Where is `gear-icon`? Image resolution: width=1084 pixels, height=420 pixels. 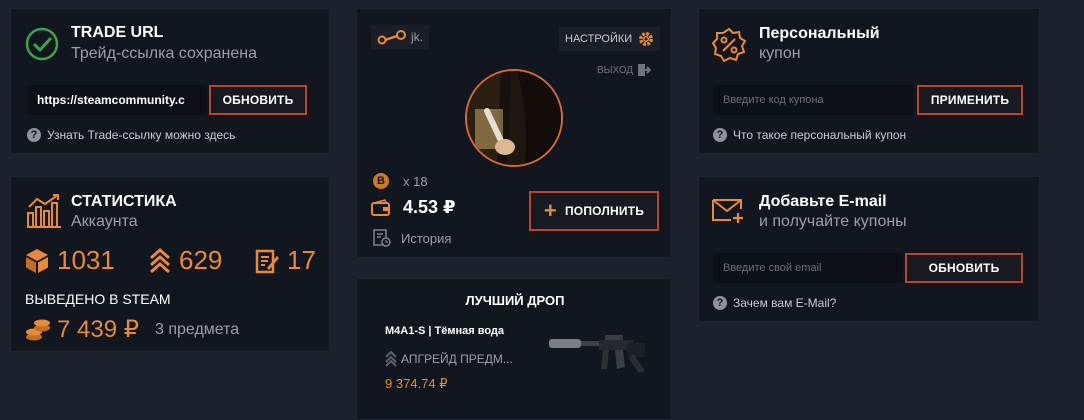
gear-icon is located at coordinates (646, 39).